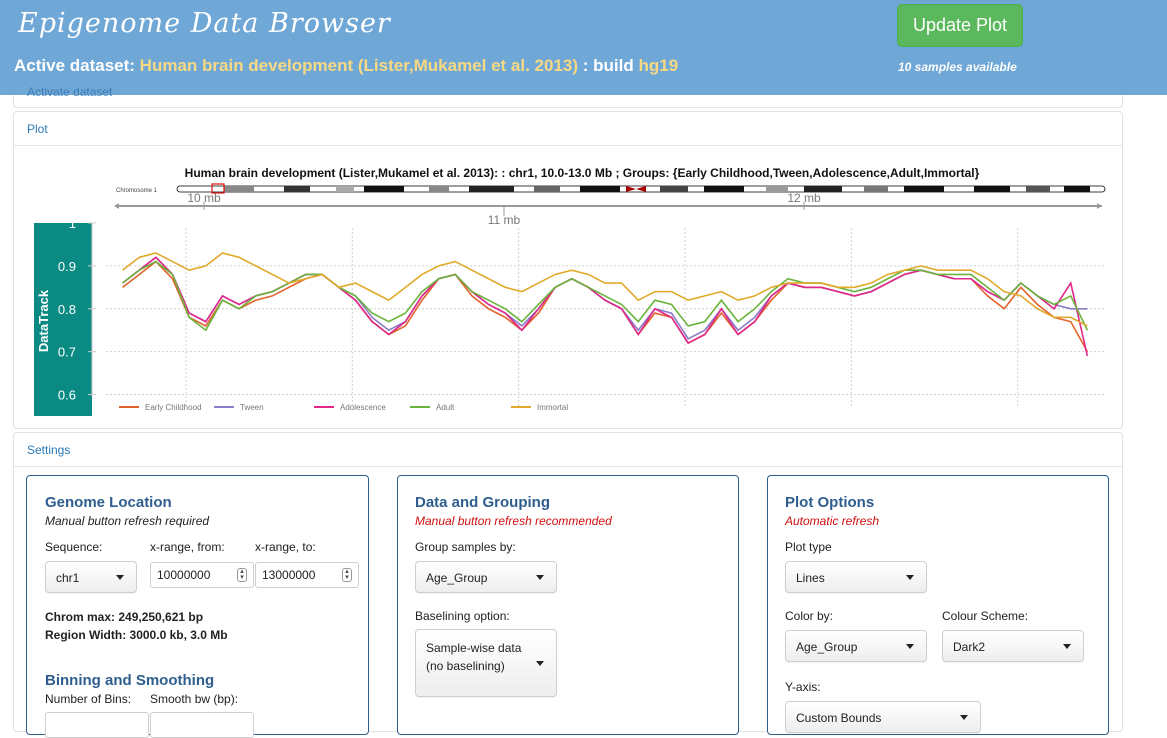 The image size is (1167, 738). What do you see at coordinates (173, 407) in the screenshot?
I see `legend-label: Early Childhood` at bounding box center [173, 407].